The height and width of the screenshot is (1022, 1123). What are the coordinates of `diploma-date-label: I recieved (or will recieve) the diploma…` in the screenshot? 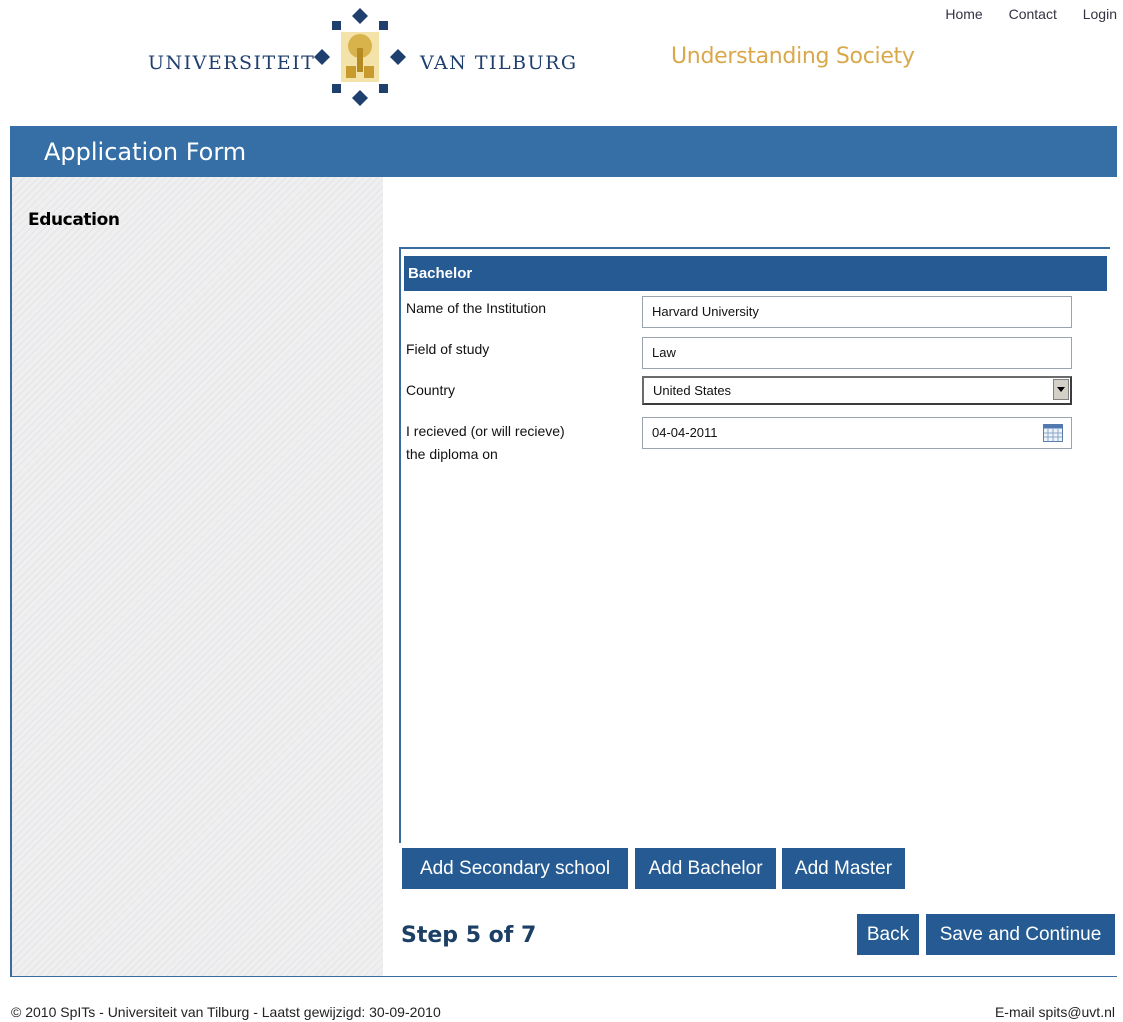 It's located at (485, 443).